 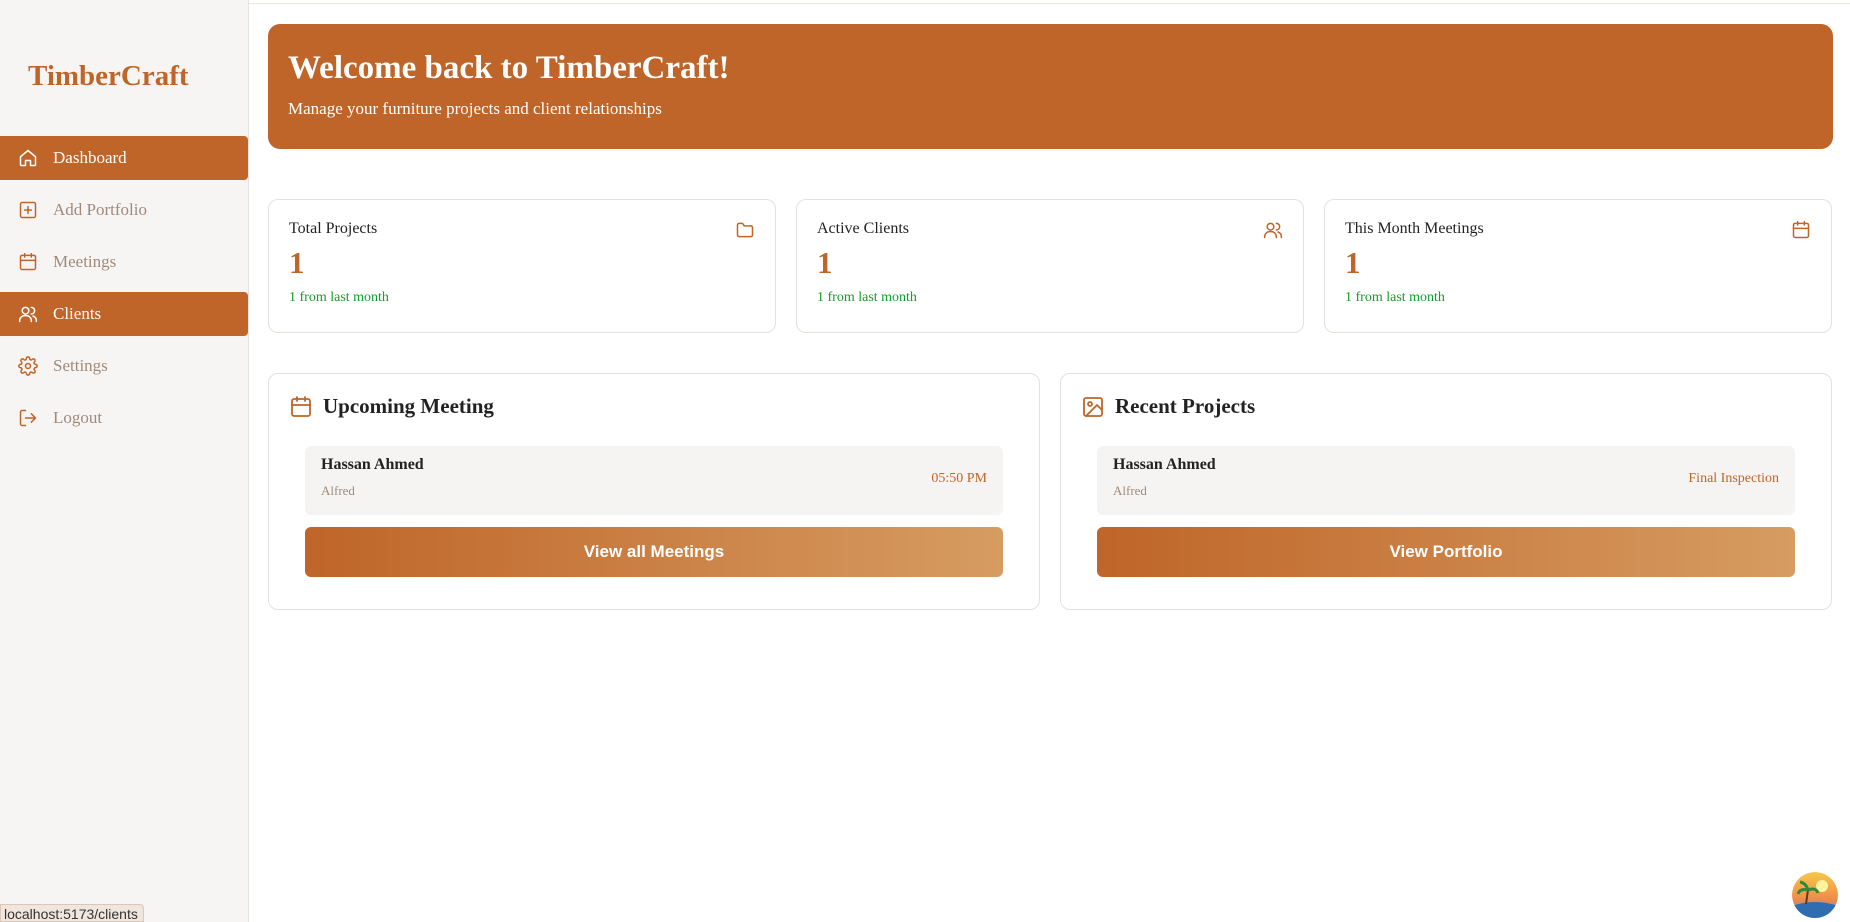 What do you see at coordinates (124, 262) in the screenshot?
I see `sidebar-item-meetings: Meetings` at bounding box center [124, 262].